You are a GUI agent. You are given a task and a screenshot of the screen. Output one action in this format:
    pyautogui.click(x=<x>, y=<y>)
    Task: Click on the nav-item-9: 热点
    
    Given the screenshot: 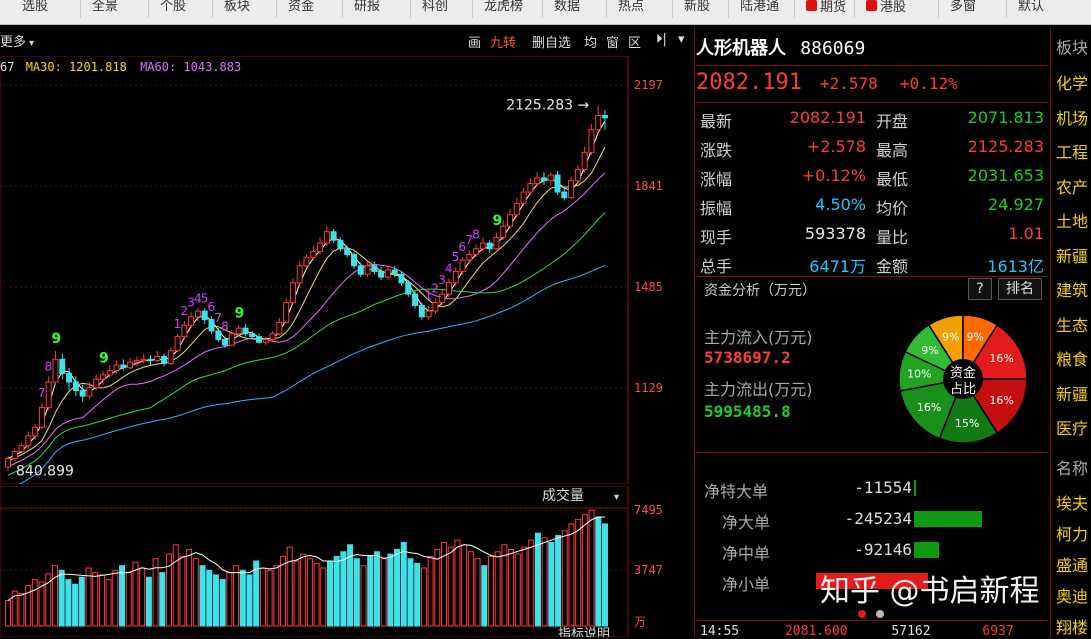 What is the action you would take?
    pyautogui.click(x=631, y=12)
    